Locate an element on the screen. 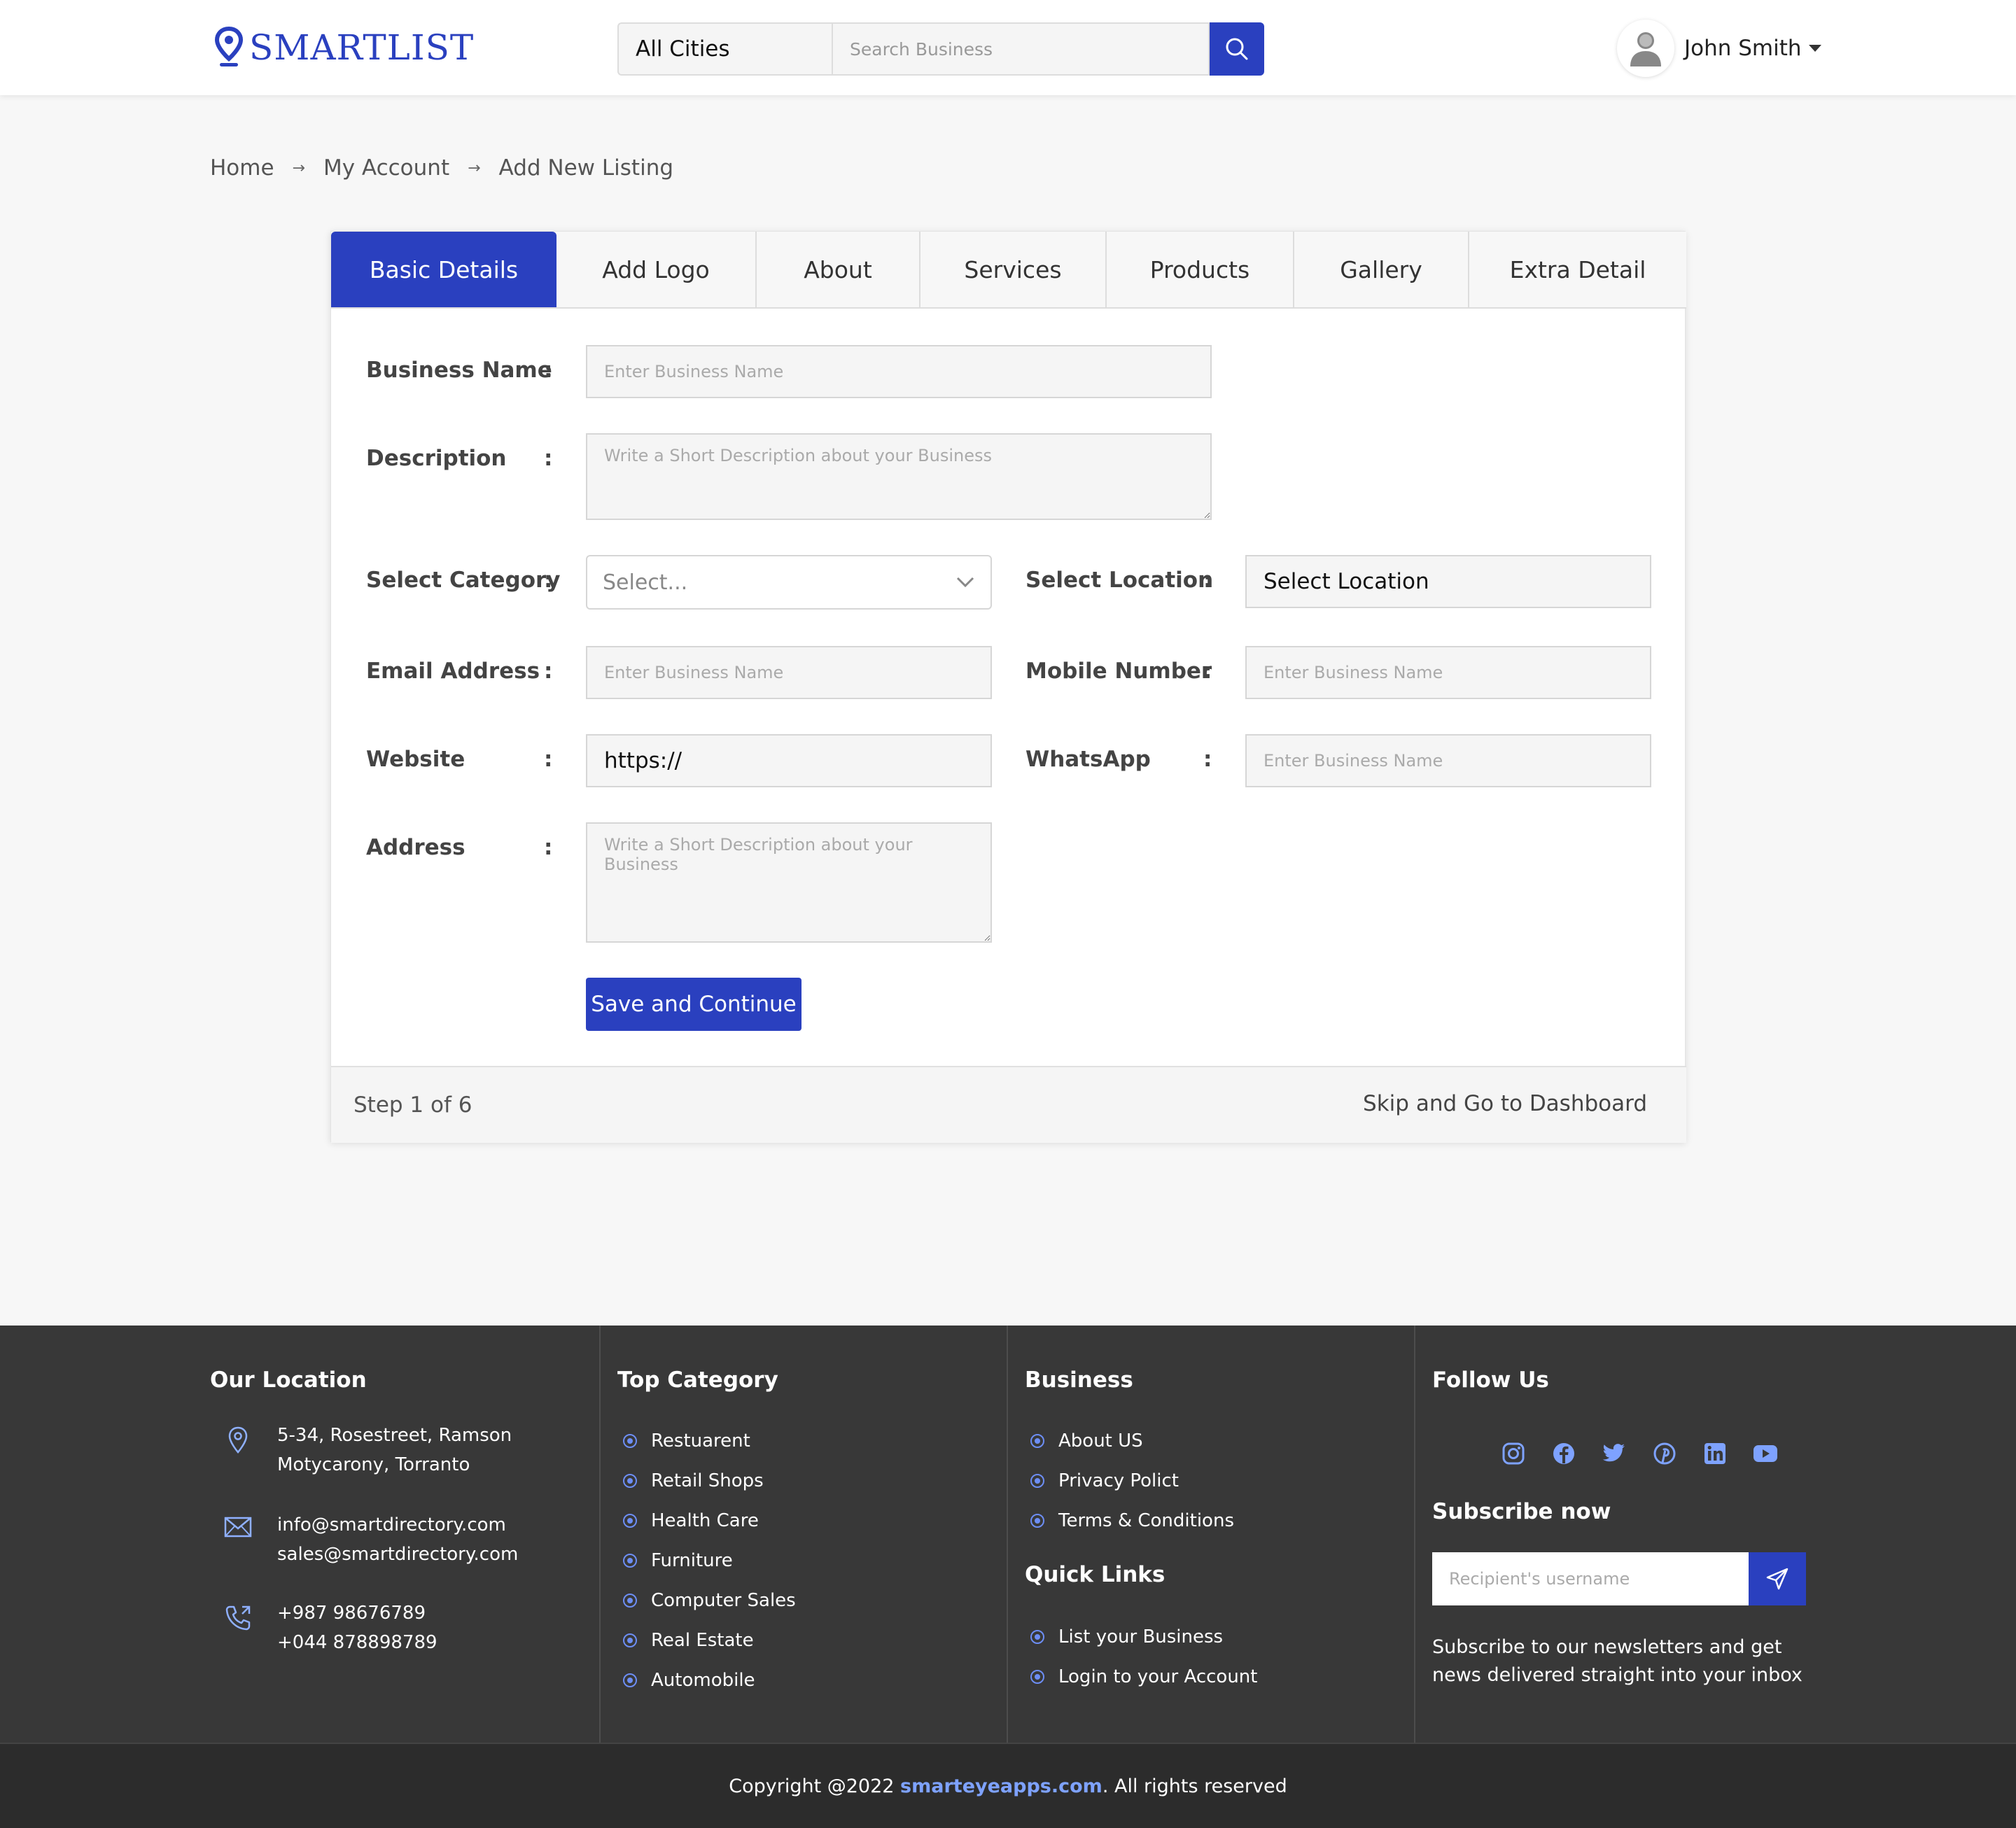 This screenshot has height=1828, width=2016. mobile-input is located at coordinates (1448, 672).